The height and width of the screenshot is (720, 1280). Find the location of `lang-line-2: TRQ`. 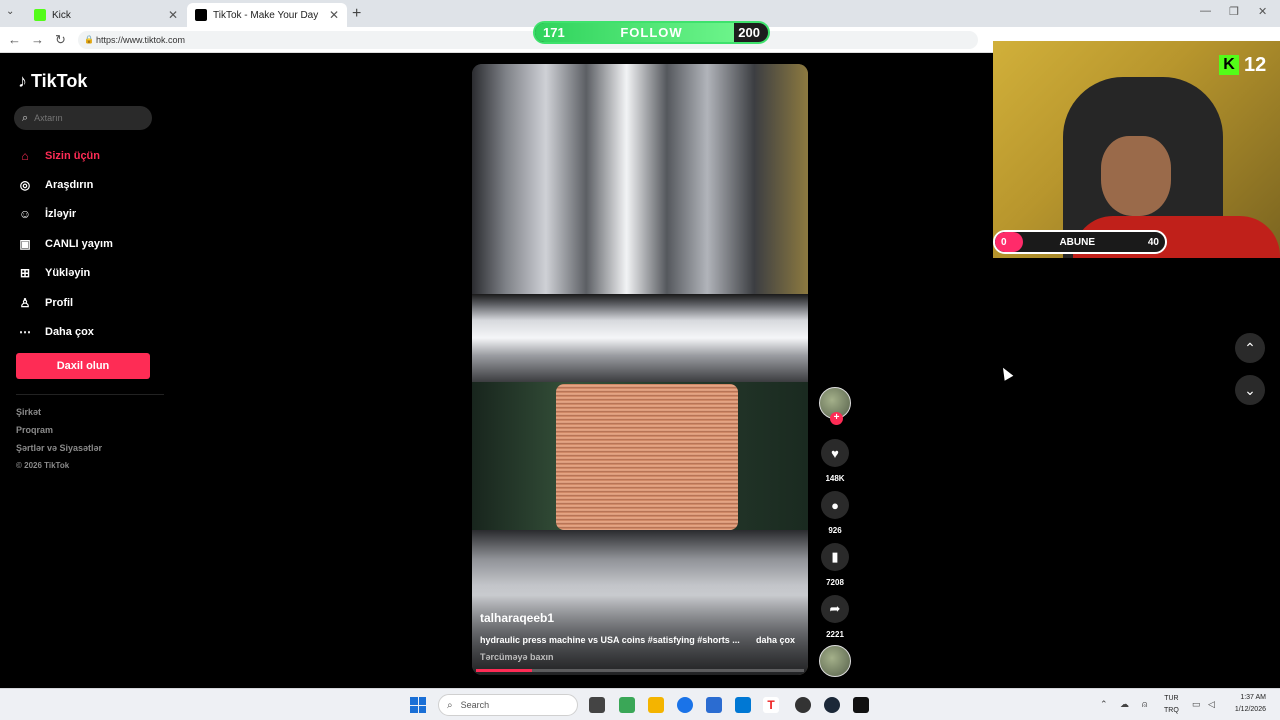

lang-line-2: TRQ is located at coordinates (1171, 710).